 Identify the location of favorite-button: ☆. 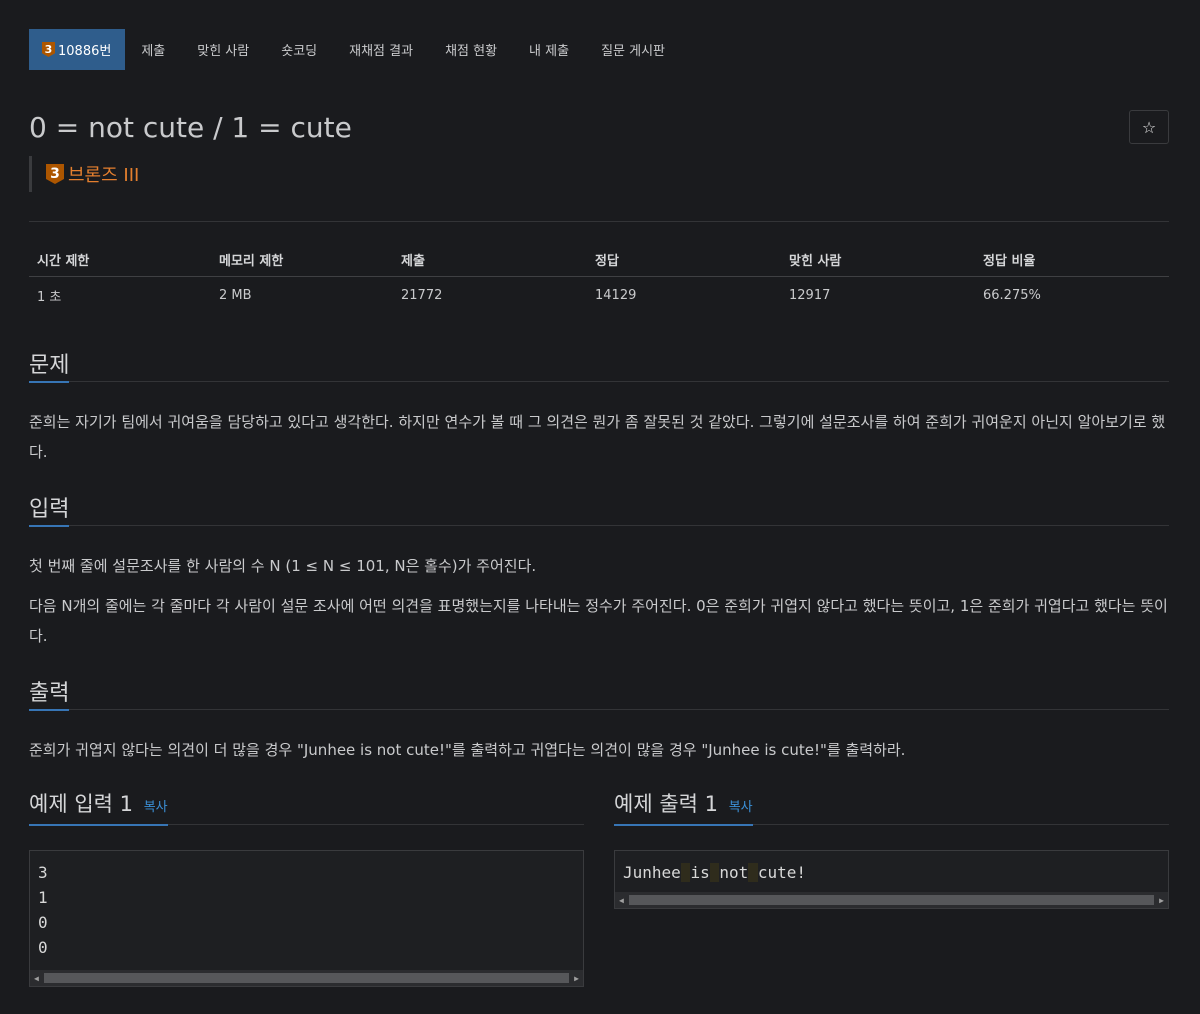
(1149, 127).